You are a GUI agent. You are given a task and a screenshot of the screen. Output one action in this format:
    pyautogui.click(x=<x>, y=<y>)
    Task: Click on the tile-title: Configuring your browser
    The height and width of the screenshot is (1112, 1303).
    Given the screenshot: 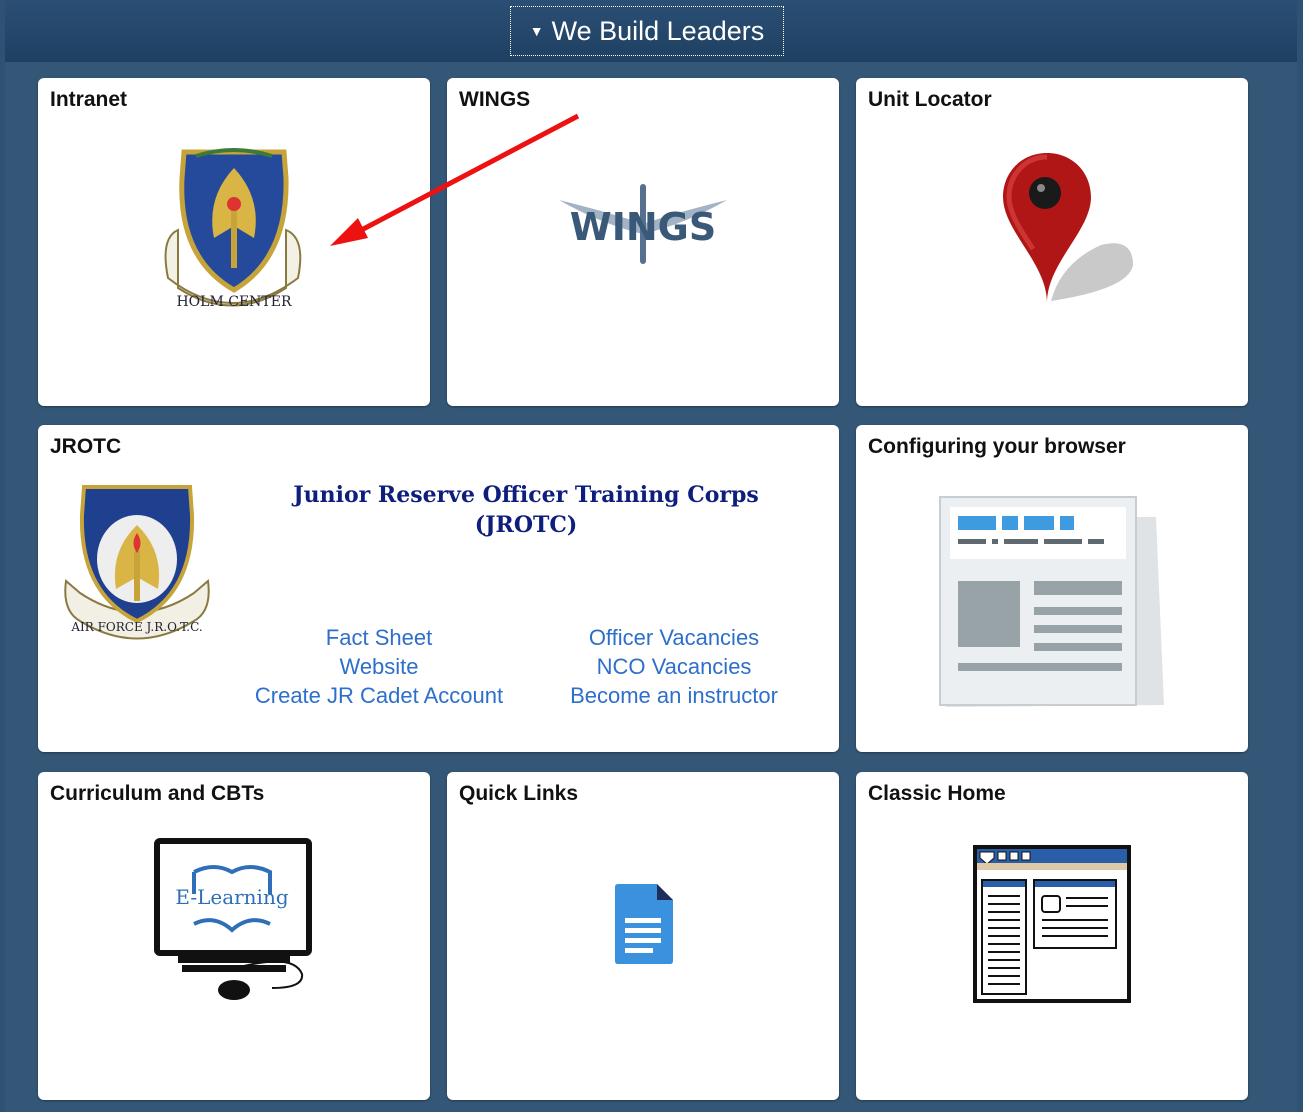 What is the action you would take?
    pyautogui.click(x=997, y=446)
    